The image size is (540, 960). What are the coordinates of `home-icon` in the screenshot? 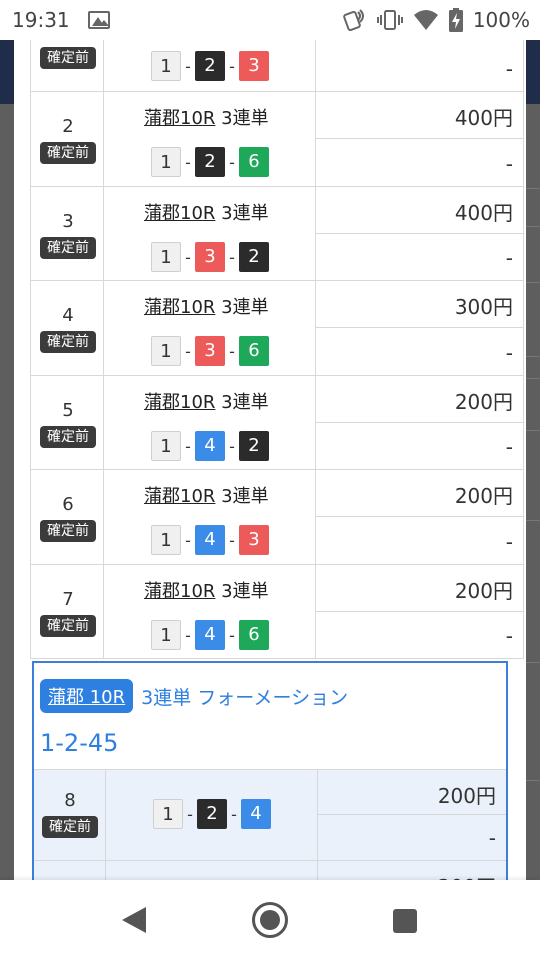 It's located at (270, 920).